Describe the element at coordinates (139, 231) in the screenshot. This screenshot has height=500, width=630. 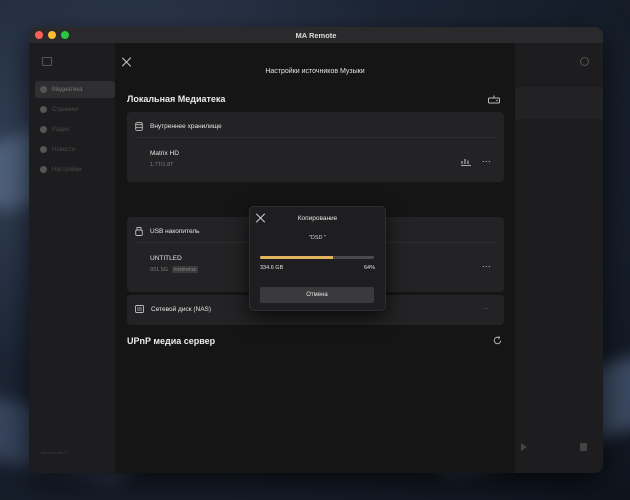
I see `usb-icon` at that location.